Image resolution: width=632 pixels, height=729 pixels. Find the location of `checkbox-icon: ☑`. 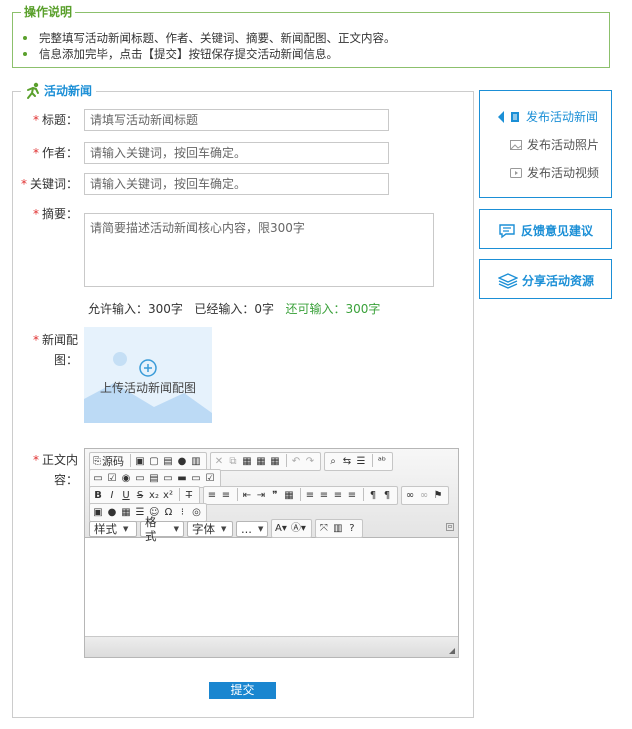

checkbox-icon: ☑ is located at coordinates (112, 478).